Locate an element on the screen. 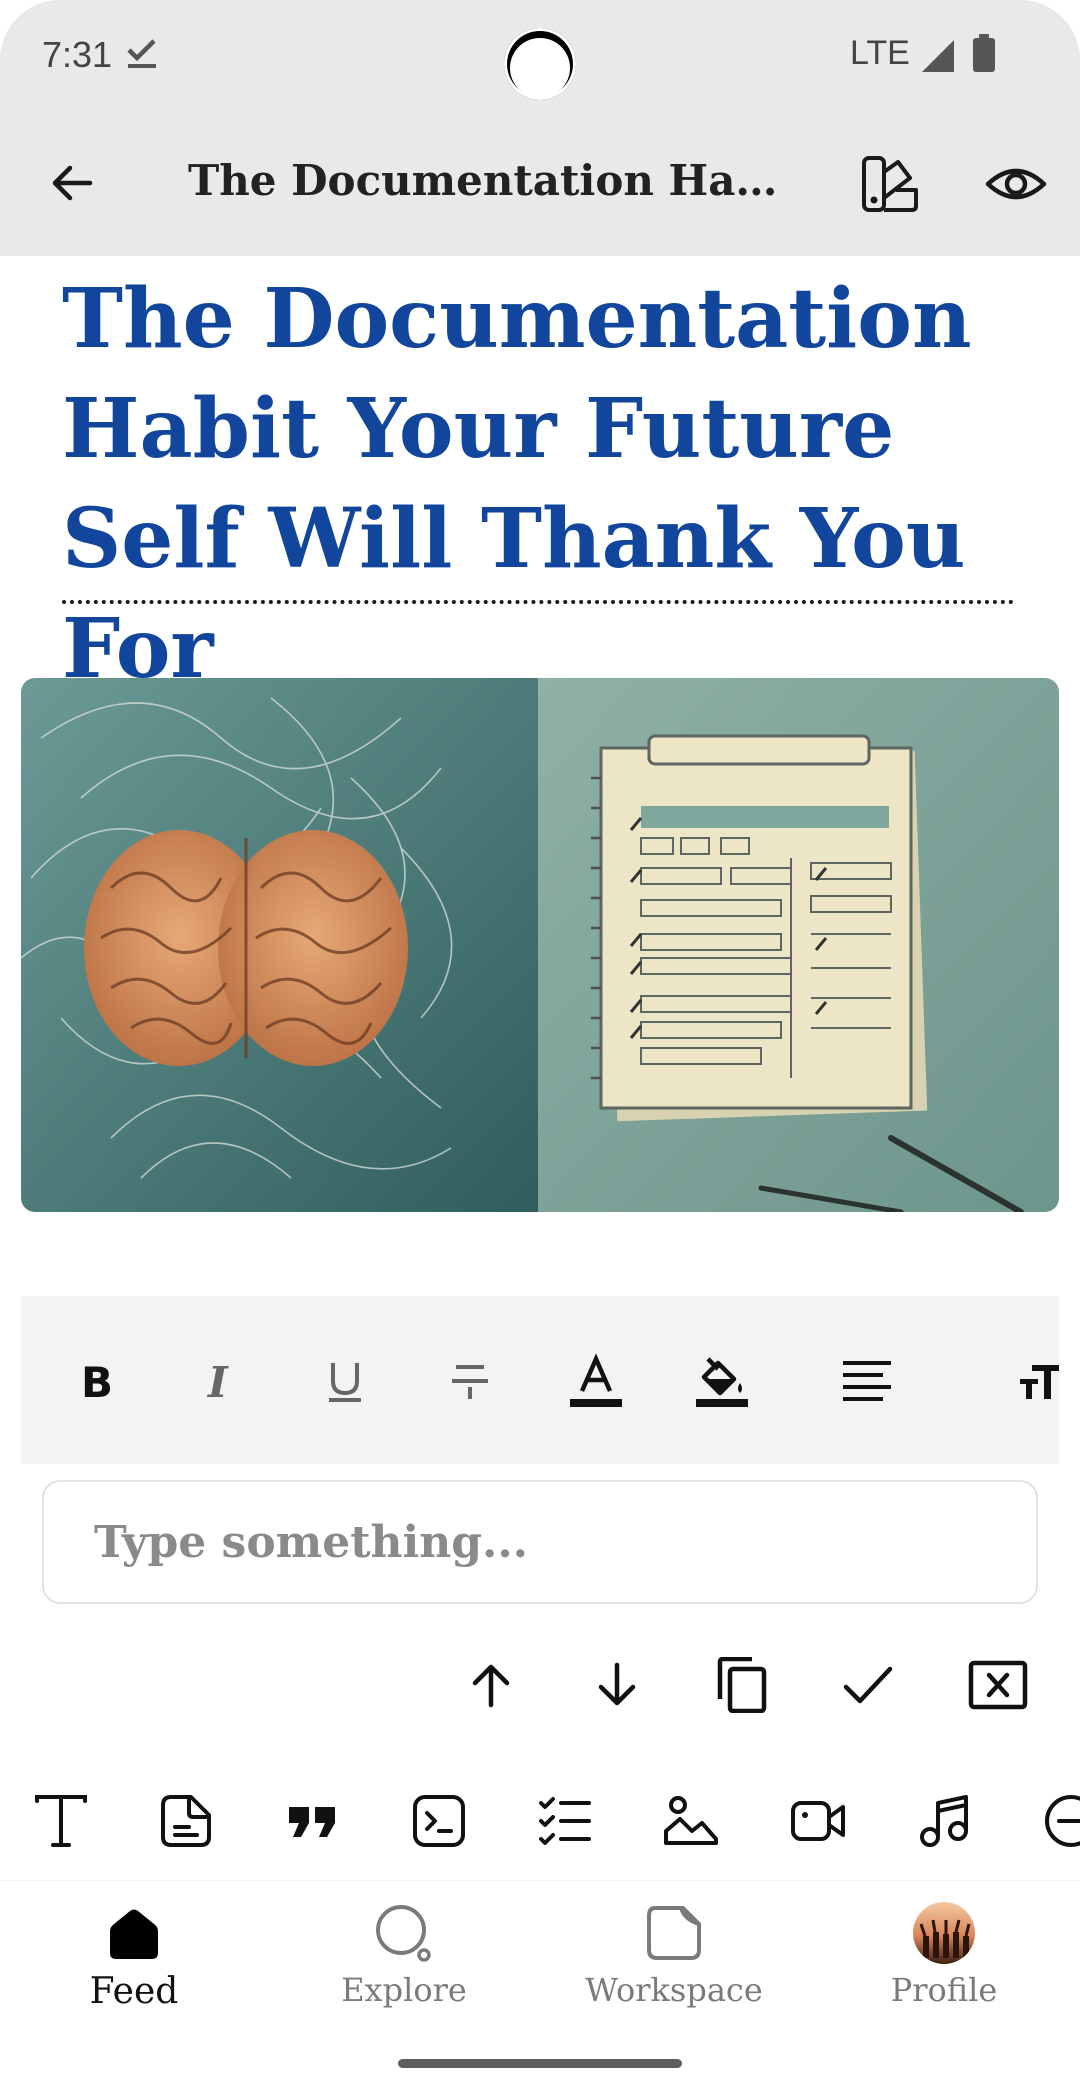 The height and width of the screenshot is (2092, 1080). video-block-icon is located at coordinates (818, 1821).